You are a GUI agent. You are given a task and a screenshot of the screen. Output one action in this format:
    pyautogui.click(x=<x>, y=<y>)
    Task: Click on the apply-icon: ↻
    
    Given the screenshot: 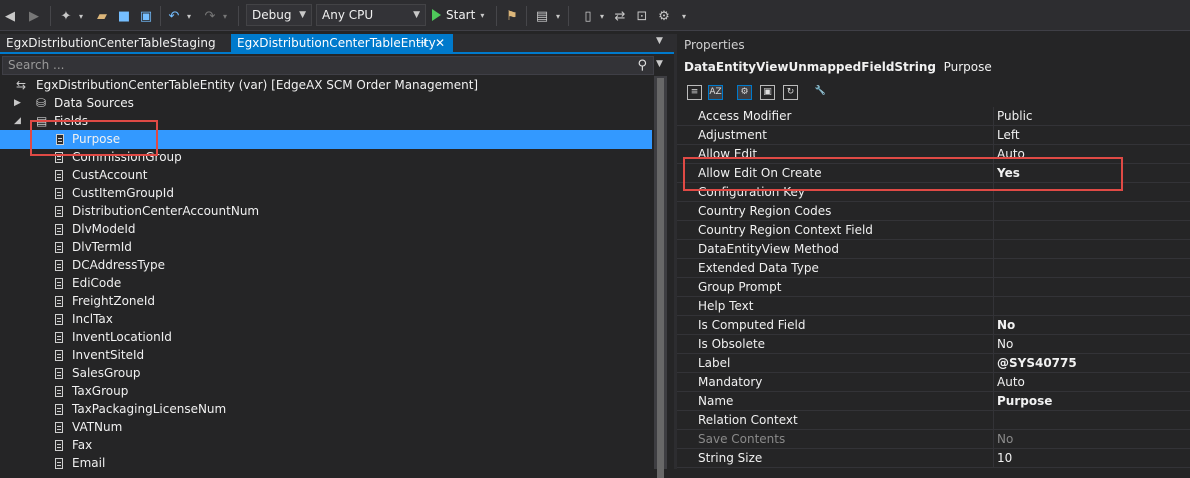 What is the action you would take?
    pyautogui.click(x=790, y=92)
    